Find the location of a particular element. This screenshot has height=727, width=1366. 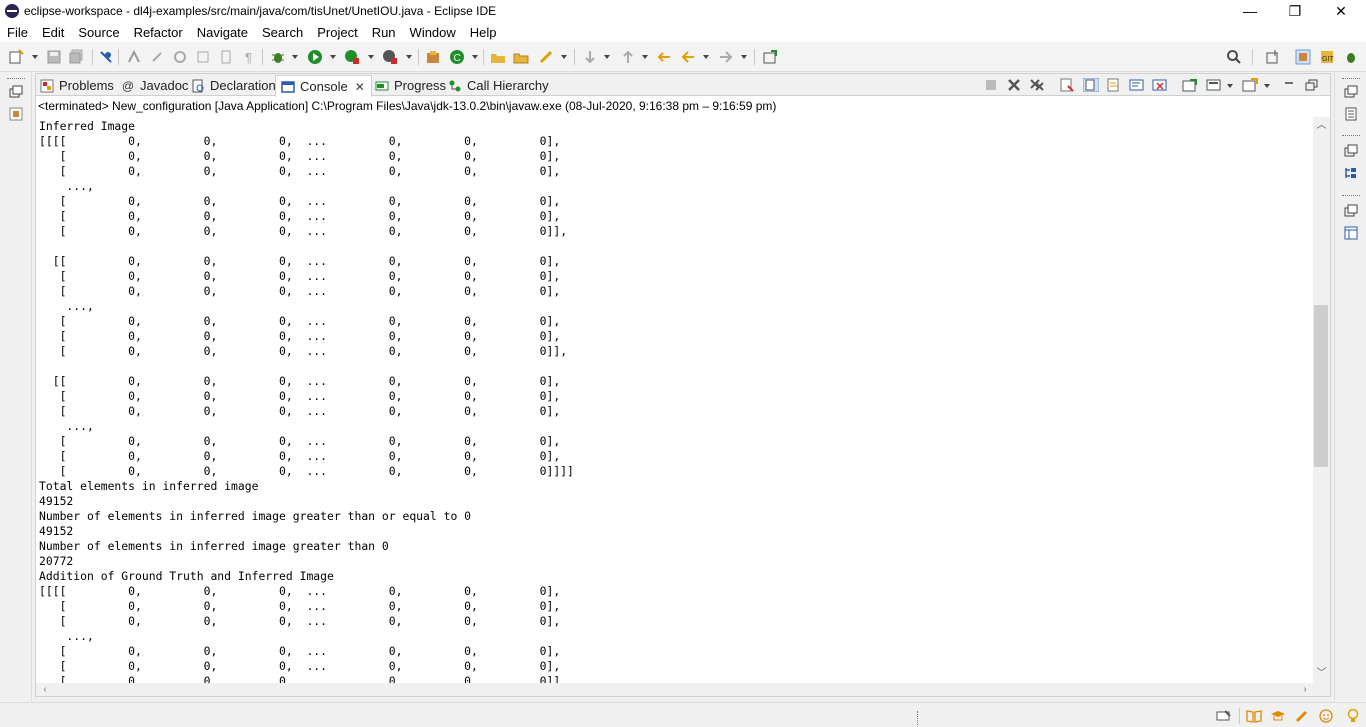

package-explorer-icon is located at coordinates (16, 114).